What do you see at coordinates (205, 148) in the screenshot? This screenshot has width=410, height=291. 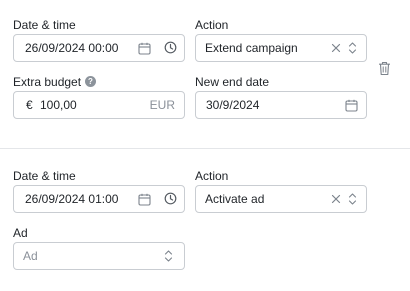 I see `section-divider` at bounding box center [205, 148].